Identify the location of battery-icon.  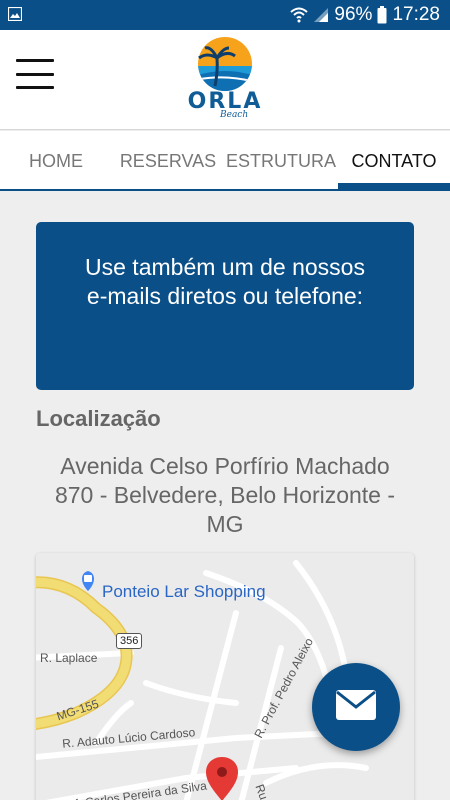
(382, 15).